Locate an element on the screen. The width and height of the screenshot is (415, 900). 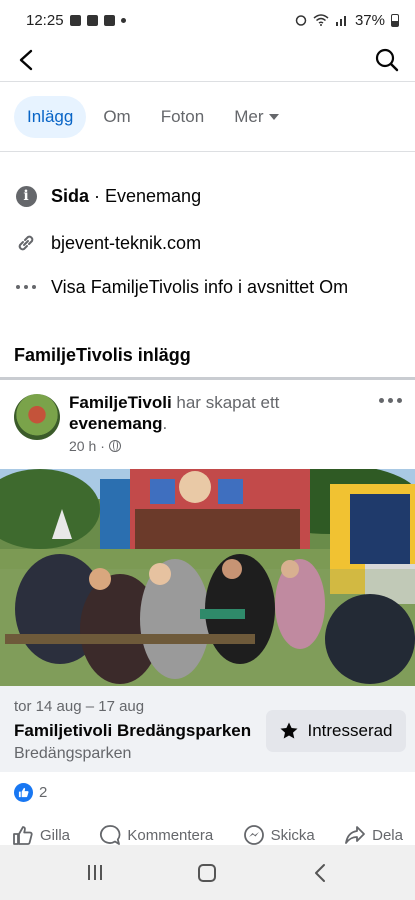
website-link: bjevent-teknik.com is located at coordinates (126, 243).